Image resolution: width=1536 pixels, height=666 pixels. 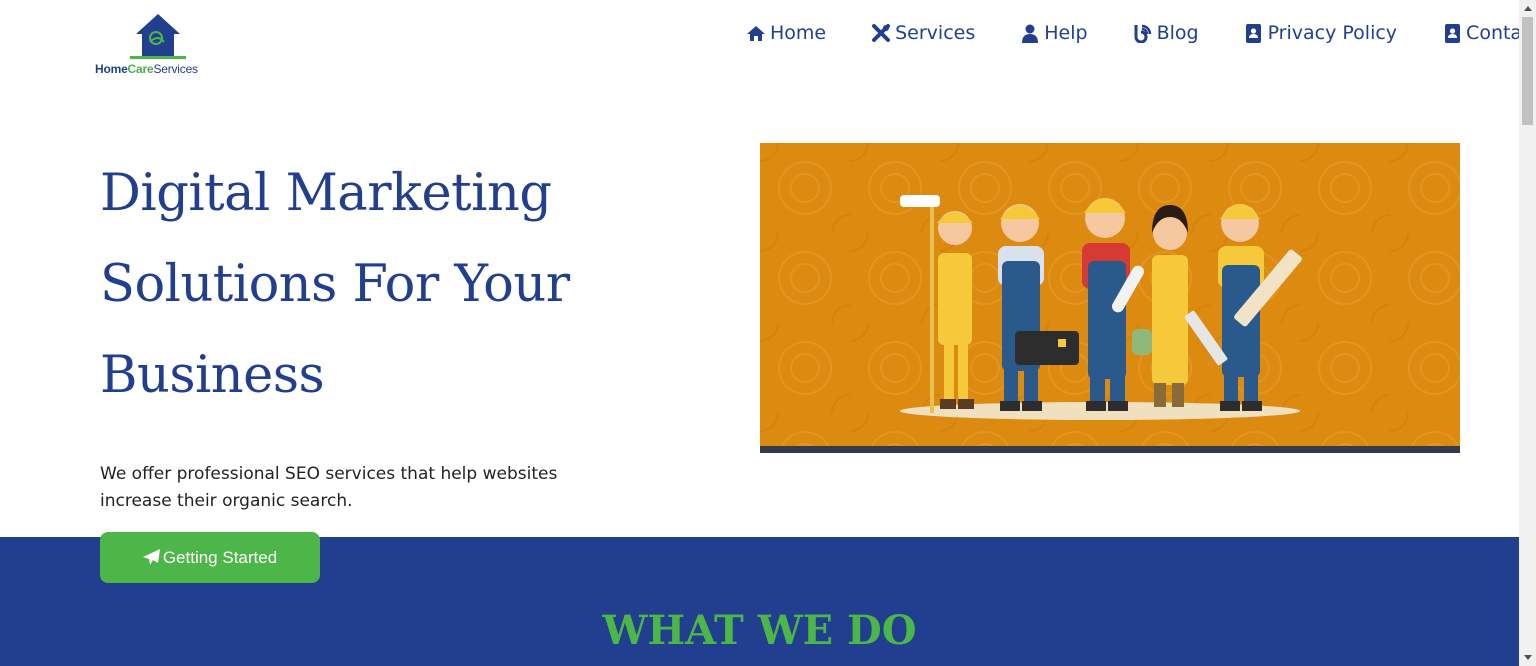 What do you see at coordinates (935, 33) in the screenshot?
I see `nav-label-services: Services` at bounding box center [935, 33].